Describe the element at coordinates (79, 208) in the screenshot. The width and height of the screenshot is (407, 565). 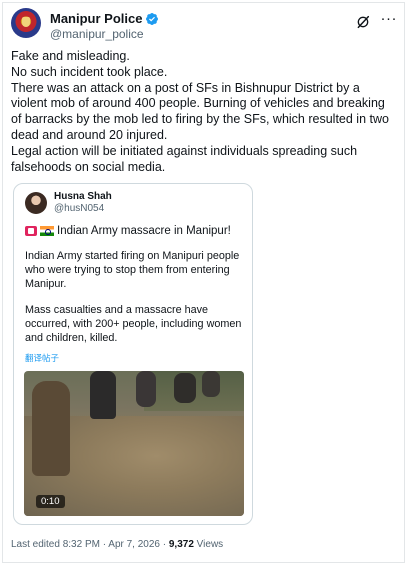
I see `quoted-author-handle: @husN054` at that location.